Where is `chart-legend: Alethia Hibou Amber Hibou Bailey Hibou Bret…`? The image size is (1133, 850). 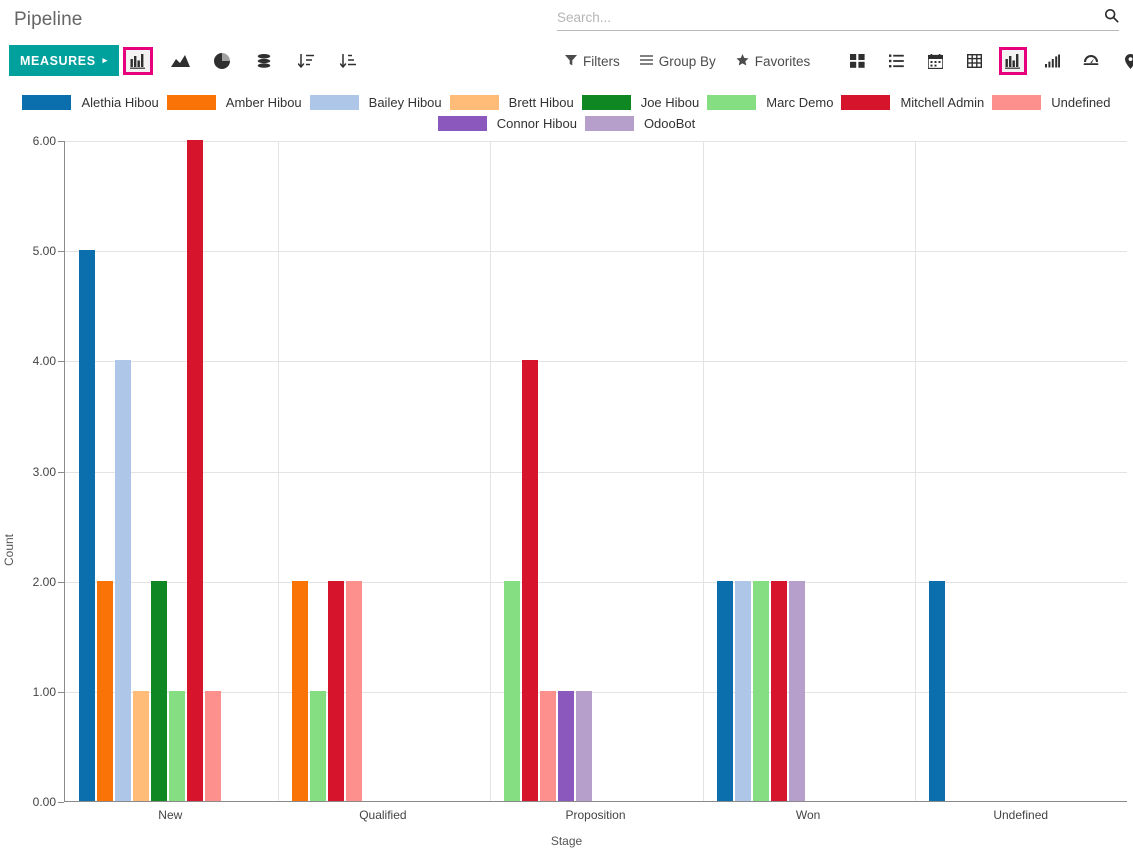
chart-legend: Alethia Hibou Amber Hibou Bailey Hibou Bret… is located at coordinates (566, 113).